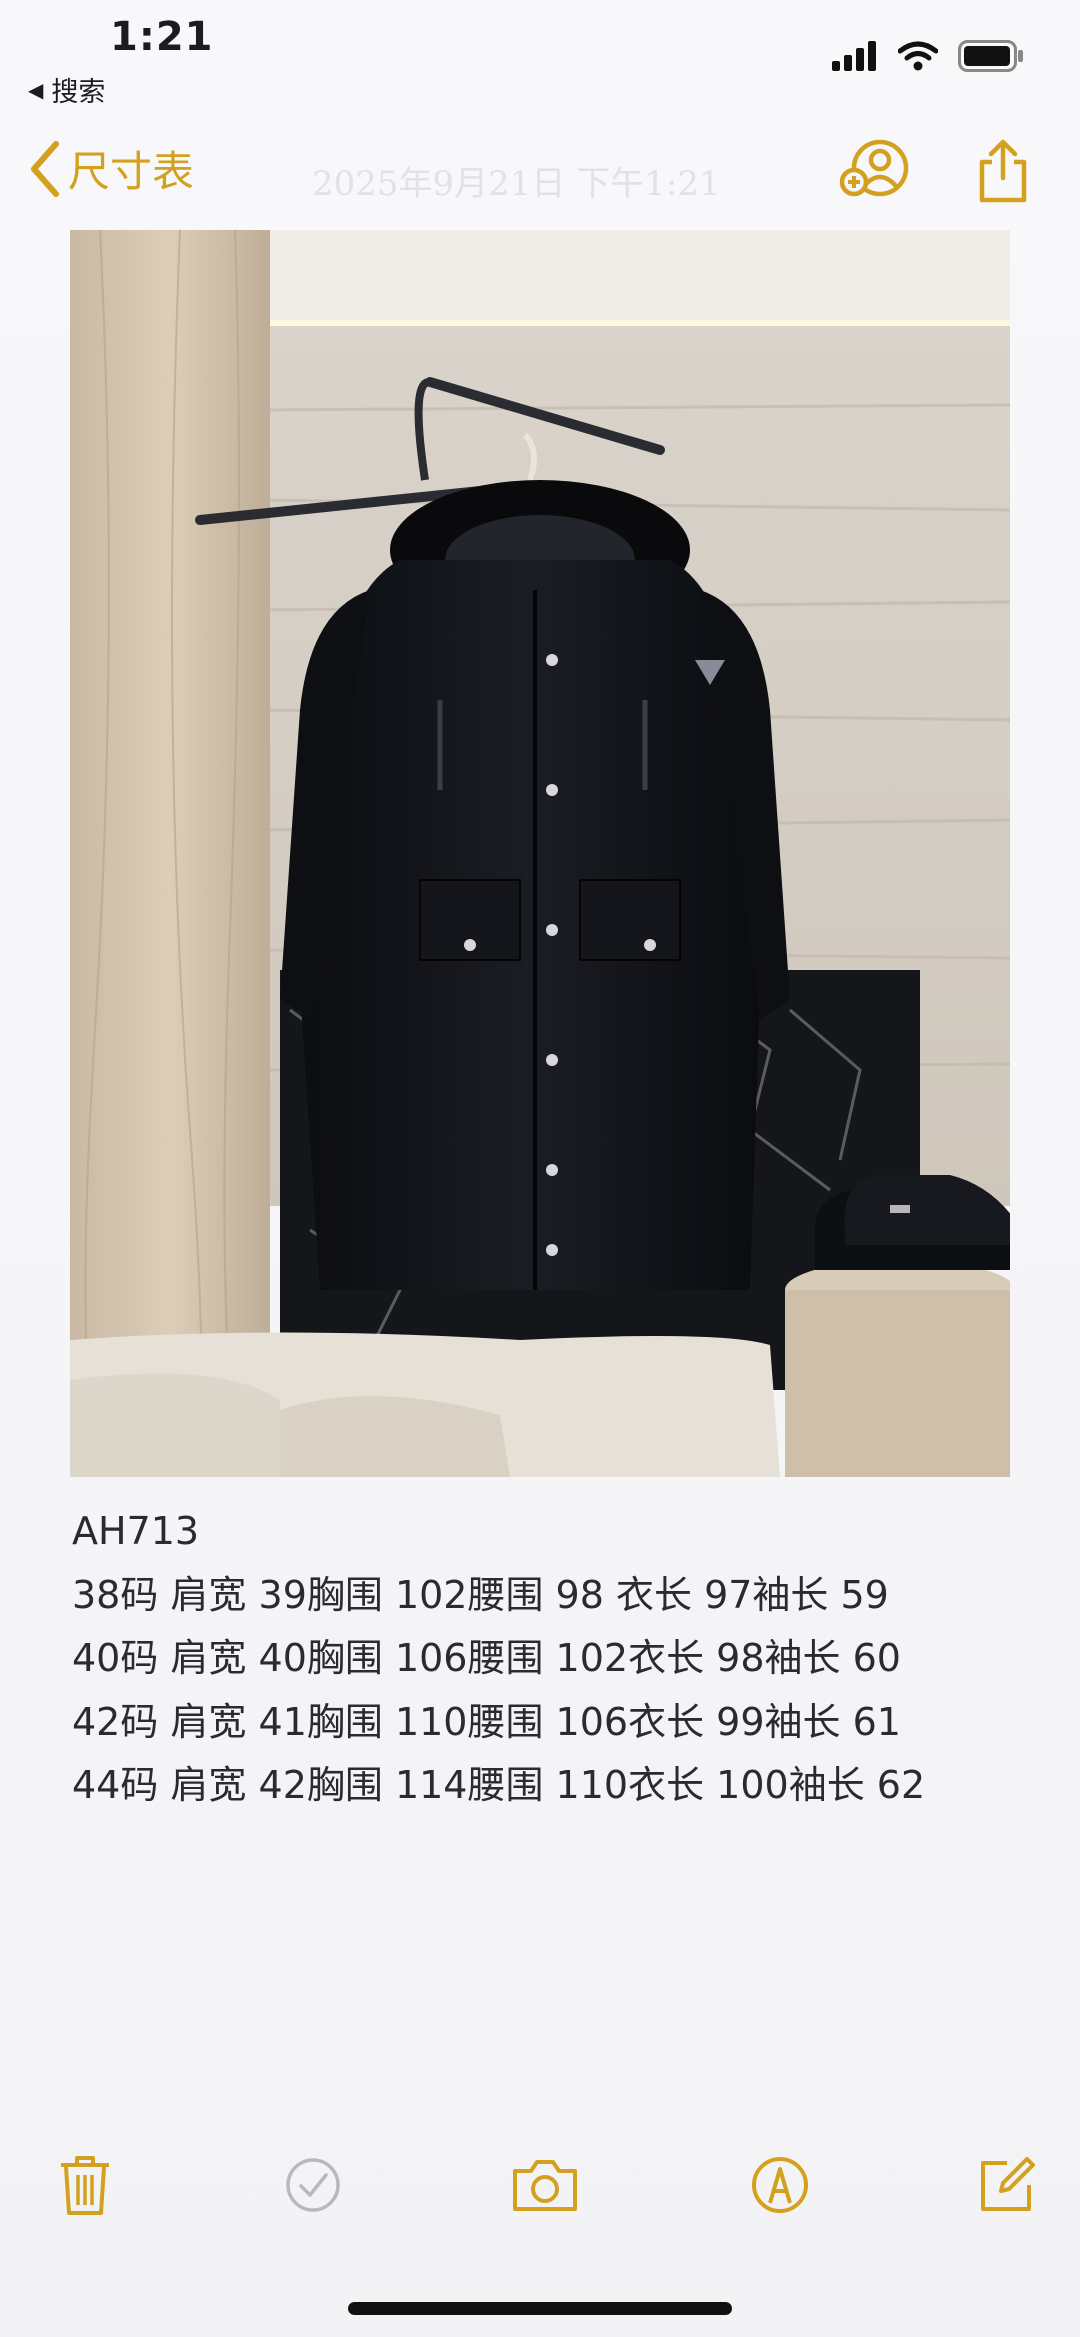 The height and width of the screenshot is (2337, 1080). Describe the element at coordinates (131, 171) in the screenshot. I see `nav-back-label: 尺寸表` at that location.